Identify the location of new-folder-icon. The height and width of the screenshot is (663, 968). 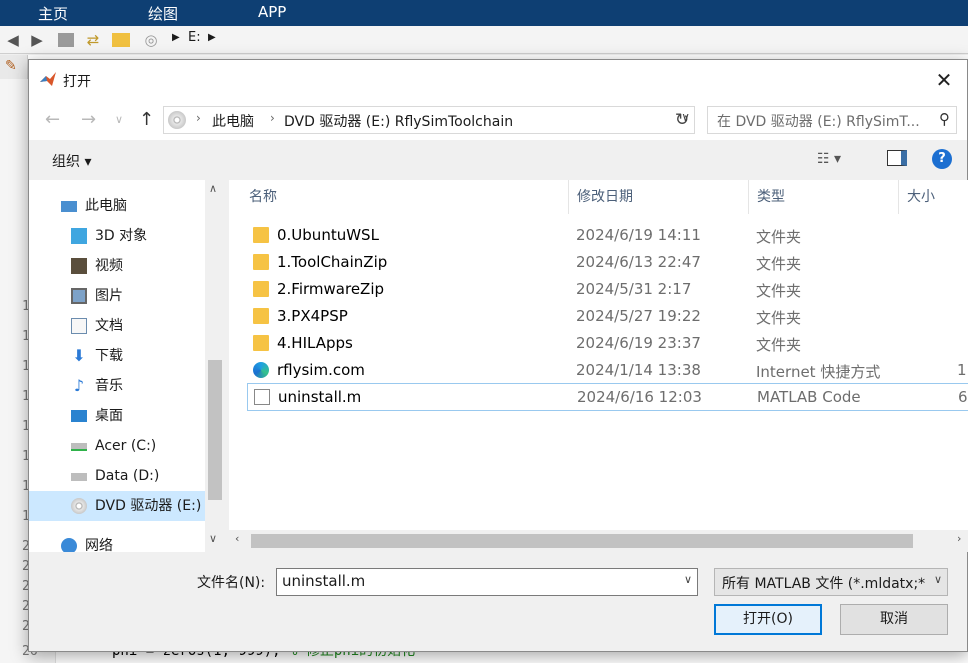
(121, 40).